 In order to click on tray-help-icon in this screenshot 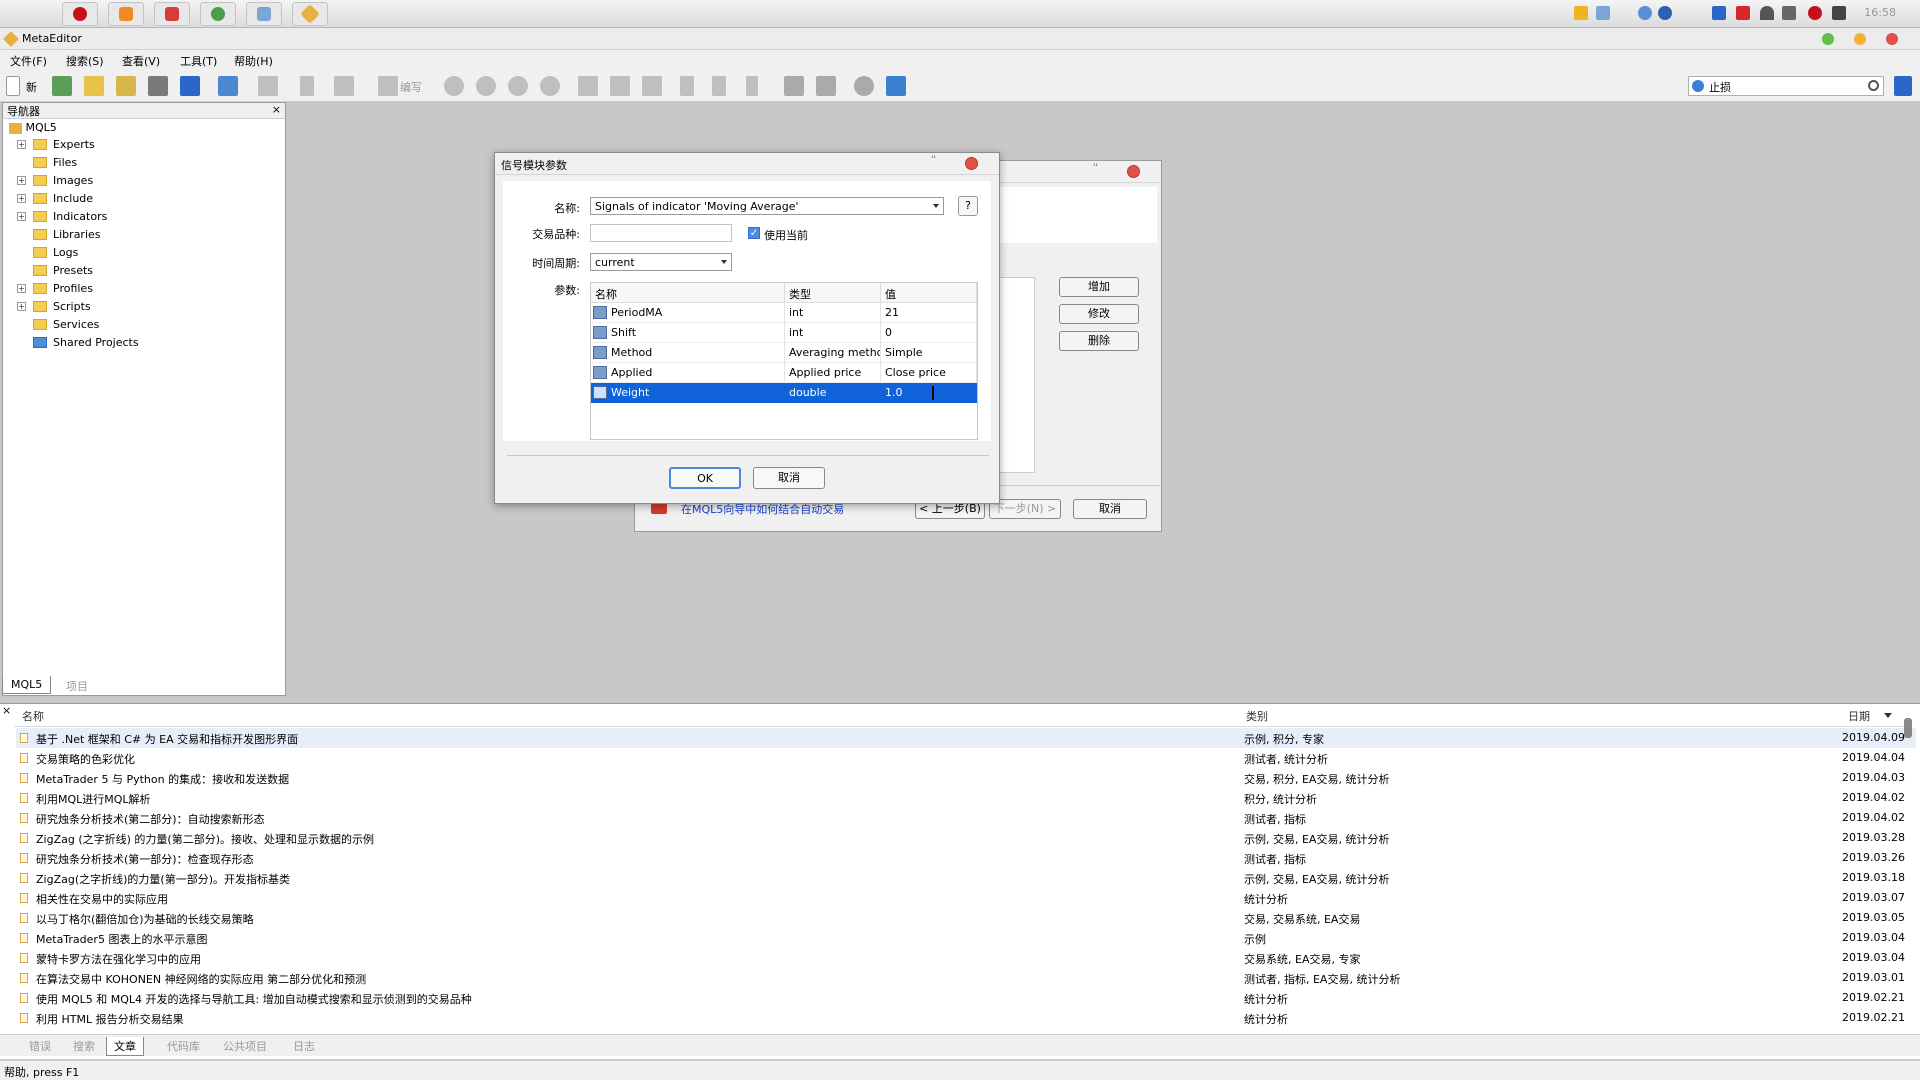, I will do `click(1665, 13)`.